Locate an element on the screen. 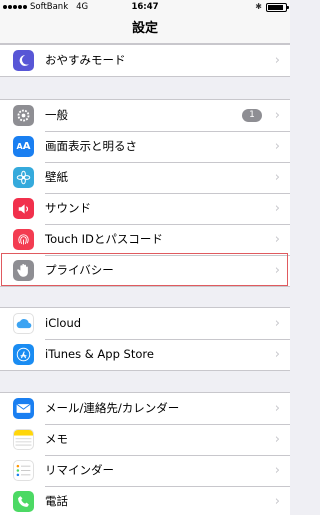  settings-row-label: iTunes & App Store is located at coordinates (99, 354).